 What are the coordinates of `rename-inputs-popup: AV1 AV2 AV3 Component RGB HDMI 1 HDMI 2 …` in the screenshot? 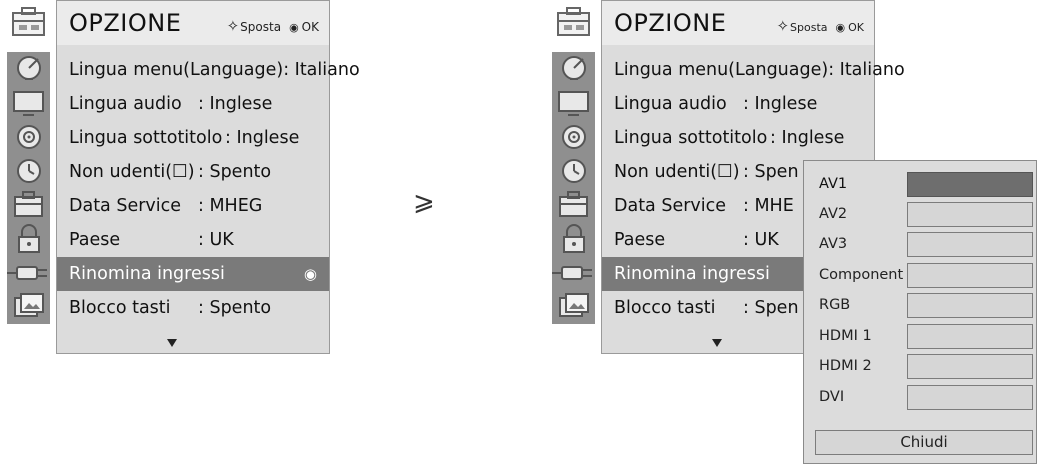 It's located at (920, 312).